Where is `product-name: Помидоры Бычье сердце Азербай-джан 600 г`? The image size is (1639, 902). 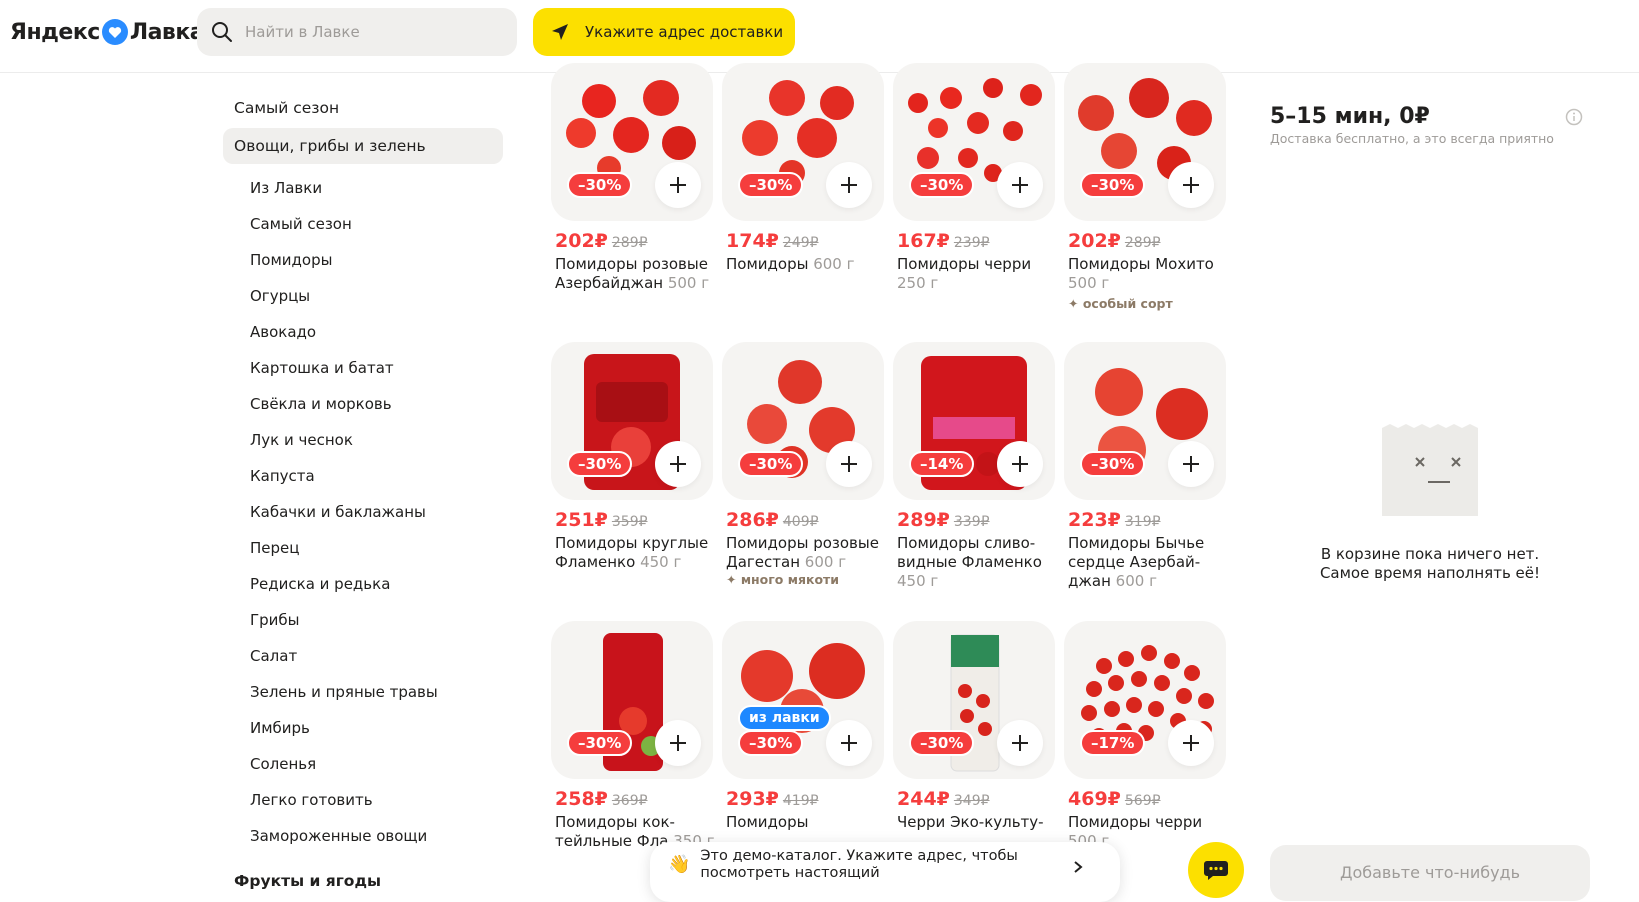 product-name: Помидоры Бычье сердце Азербай-джан 600 г is located at coordinates (1148, 562).